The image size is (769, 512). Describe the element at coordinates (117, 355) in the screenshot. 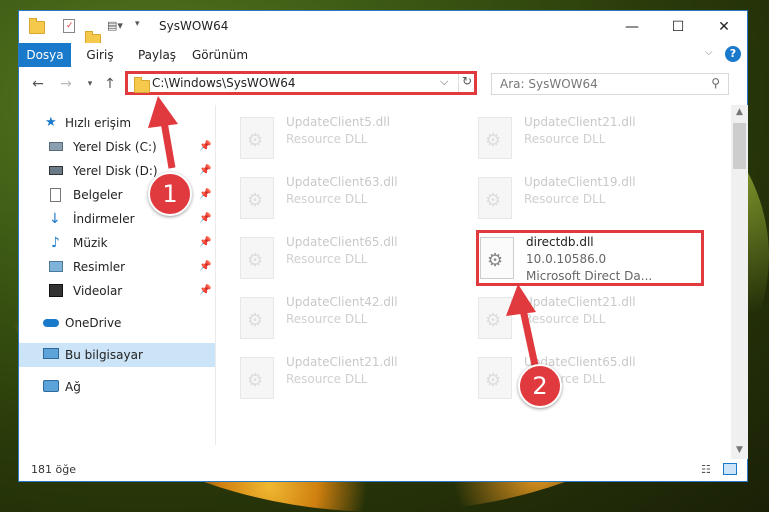

I see `sidebar-item-this-pc: Bu bilgisayar` at that location.